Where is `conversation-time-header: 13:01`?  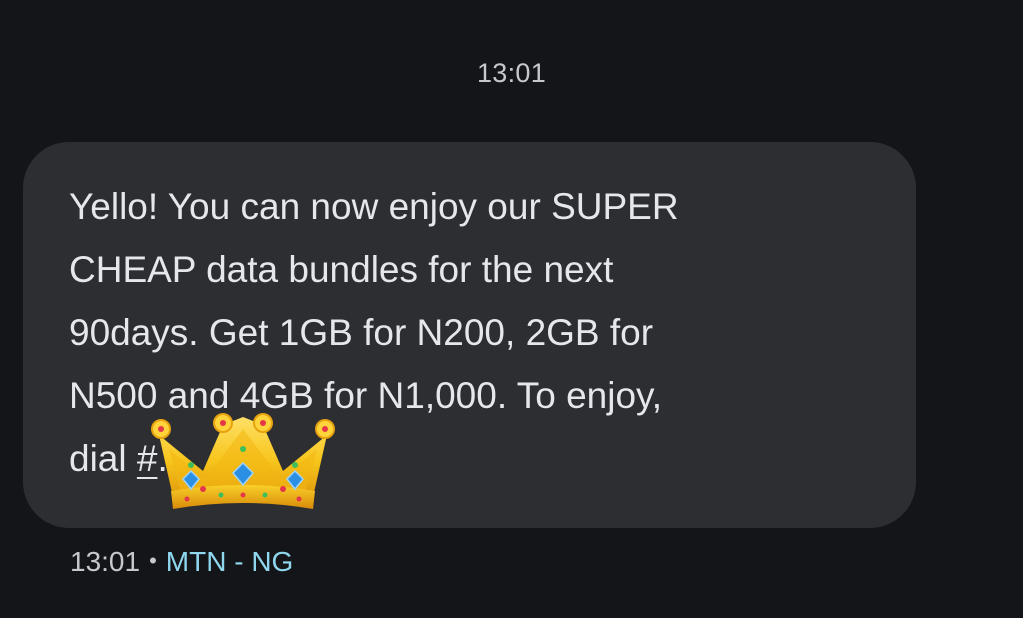 conversation-time-header: 13:01 is located at coordinates (511, 73).